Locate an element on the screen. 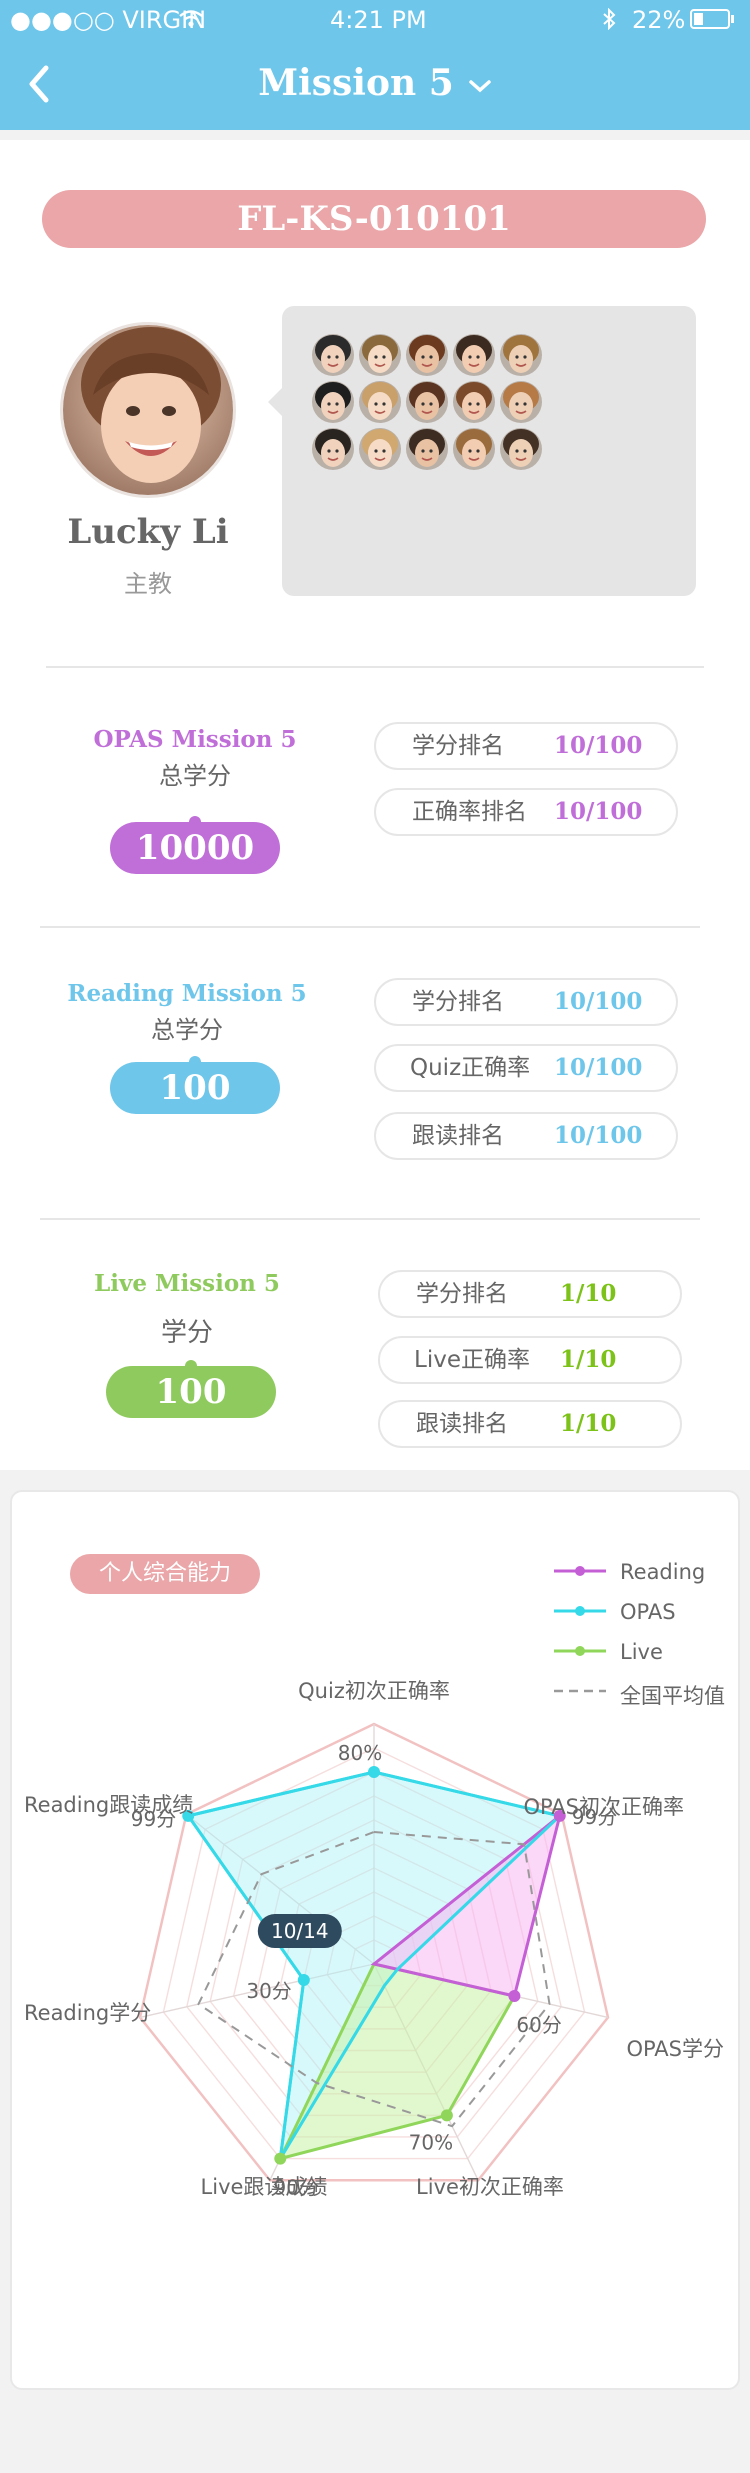 The width and height of the screenshot is (750, 2473). radar-value-label: 70% is located at coordinates (431, 2142).